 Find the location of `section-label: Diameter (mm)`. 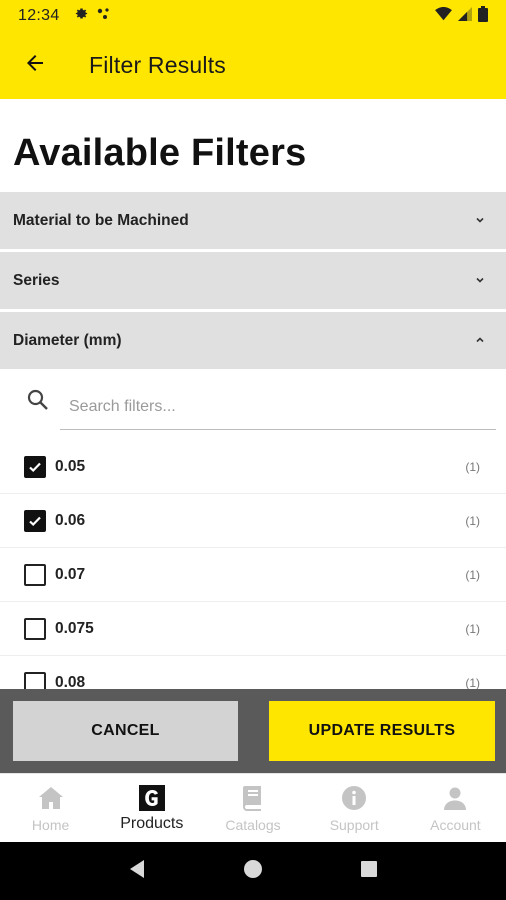

section-label: Diameter (mm) is located at coordinates (67, 340).